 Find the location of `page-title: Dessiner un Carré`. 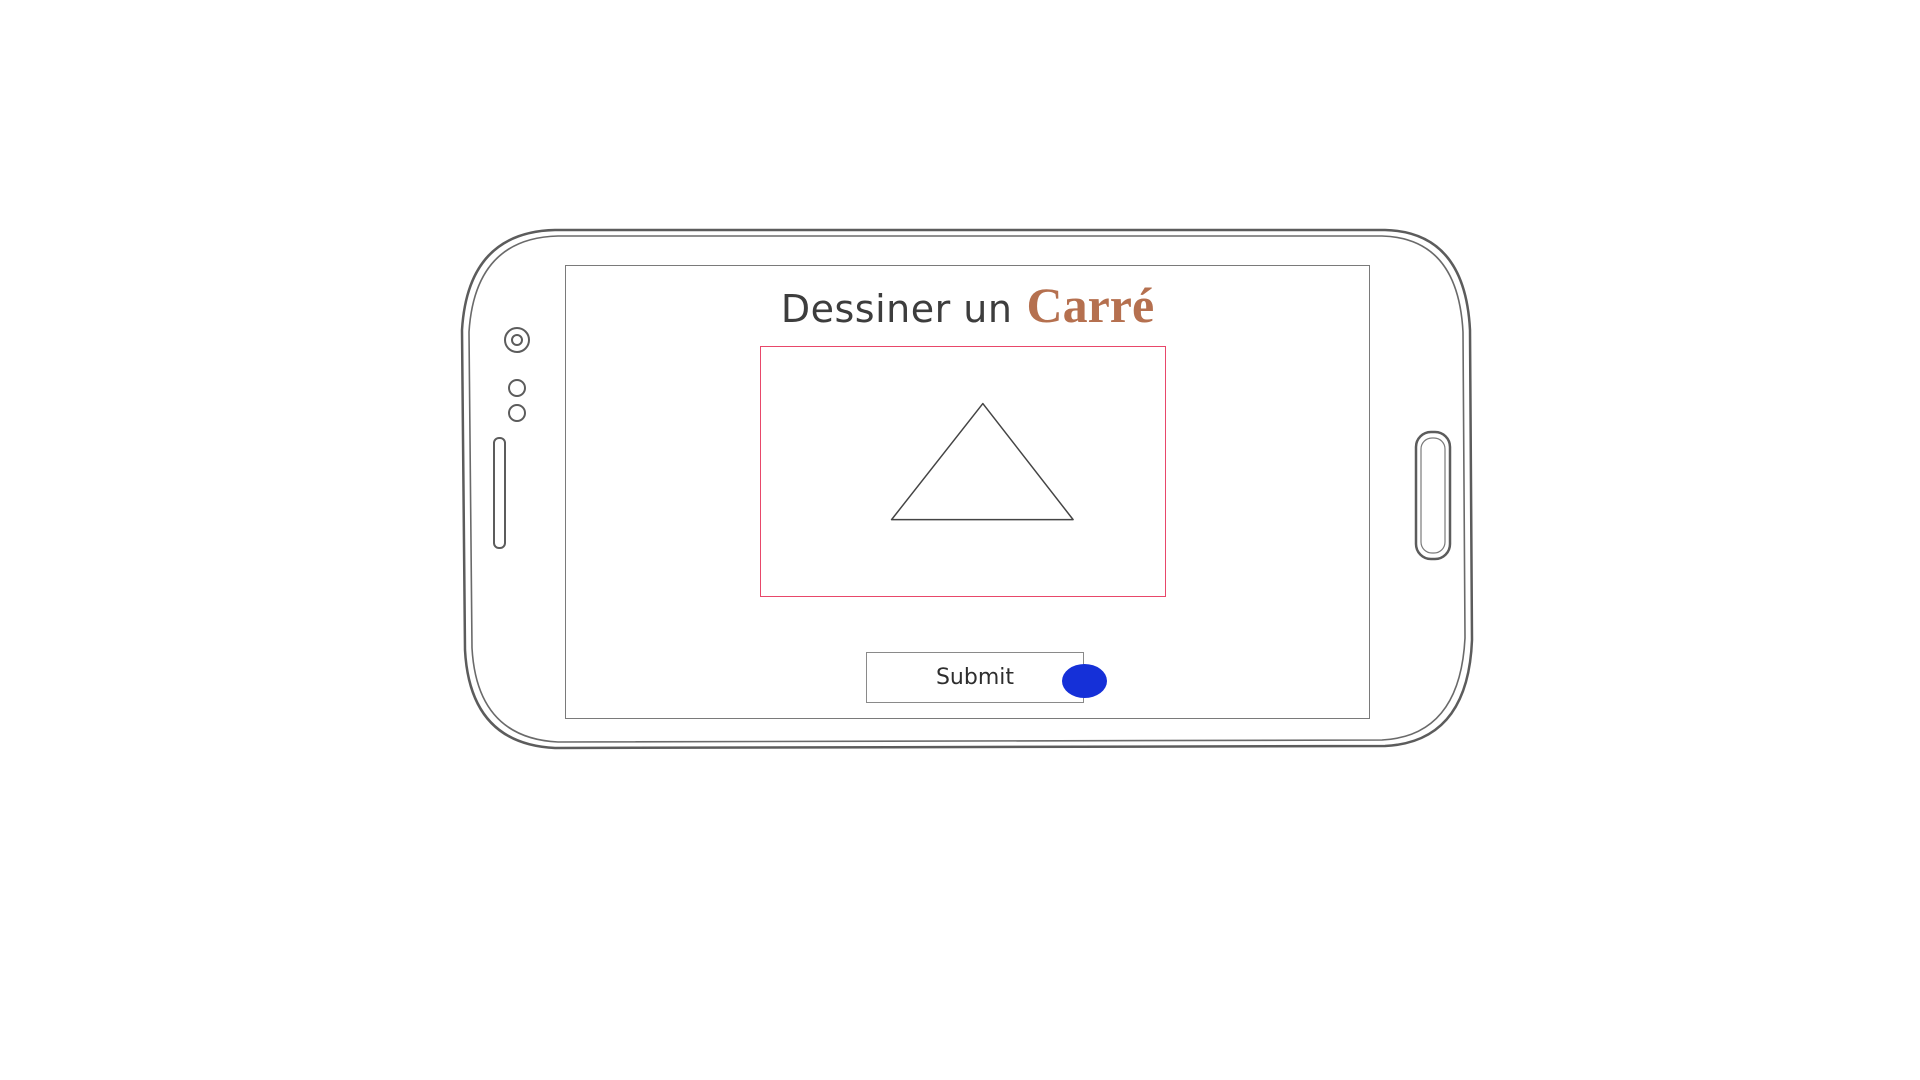

page-title: Dessiner un Carré is located at coordinates (967, 305).